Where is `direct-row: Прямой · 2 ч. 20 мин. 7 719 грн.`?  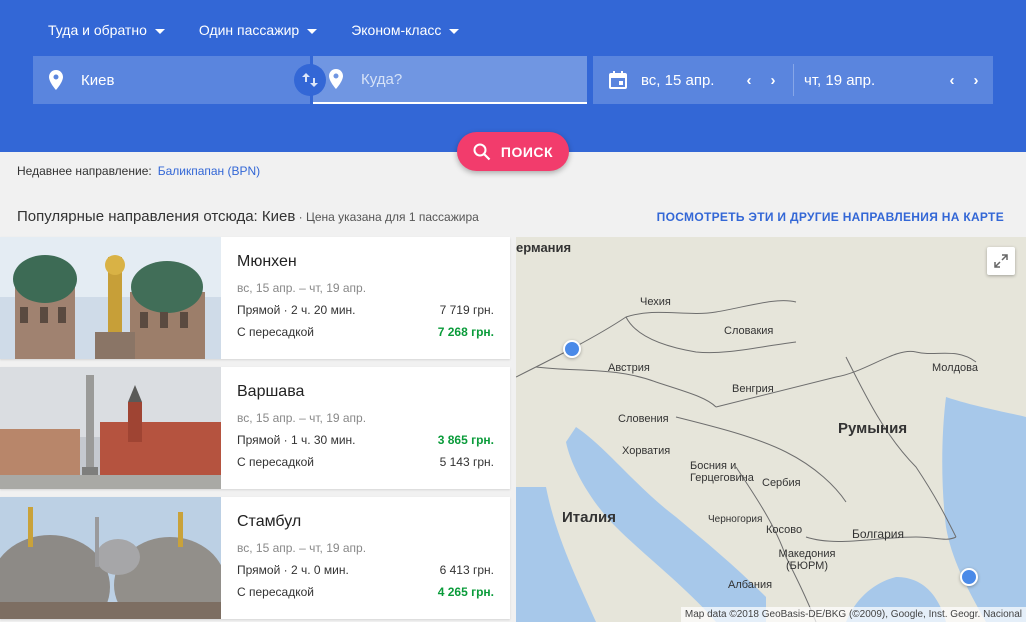 direct-row: Прямой · 2 ч. 20 мин. 7 719 грн. is located at coordinates (365, 310).